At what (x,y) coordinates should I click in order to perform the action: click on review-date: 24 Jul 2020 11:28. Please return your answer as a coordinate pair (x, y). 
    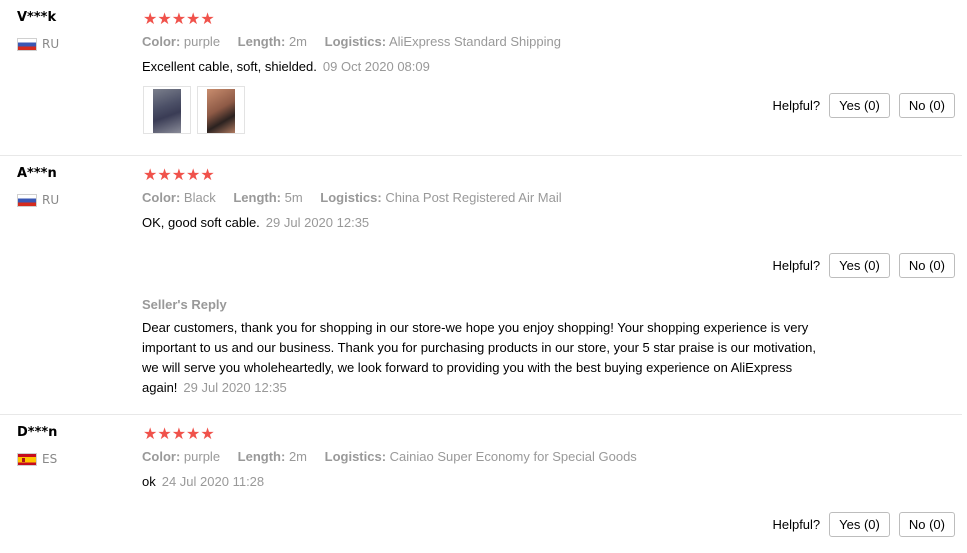
    Looking at the image, I should click on (213, 481).